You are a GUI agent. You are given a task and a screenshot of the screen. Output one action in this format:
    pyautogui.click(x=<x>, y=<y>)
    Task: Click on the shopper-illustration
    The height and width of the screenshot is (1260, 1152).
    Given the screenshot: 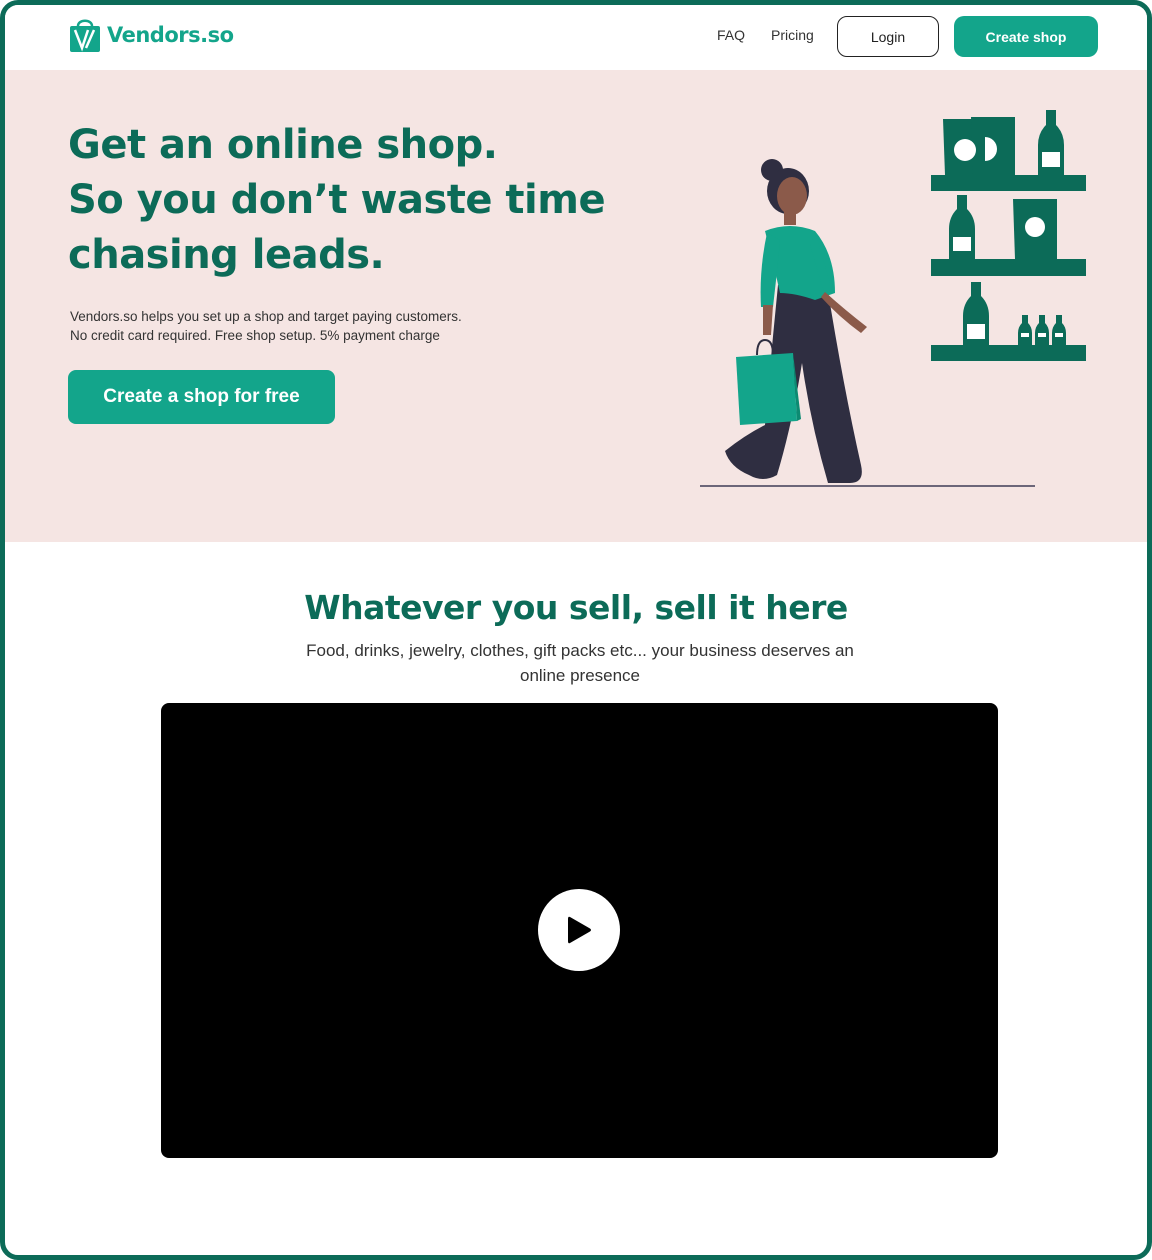 What is the action you would take?
    pyautogui.click(x=893, y=298)
    